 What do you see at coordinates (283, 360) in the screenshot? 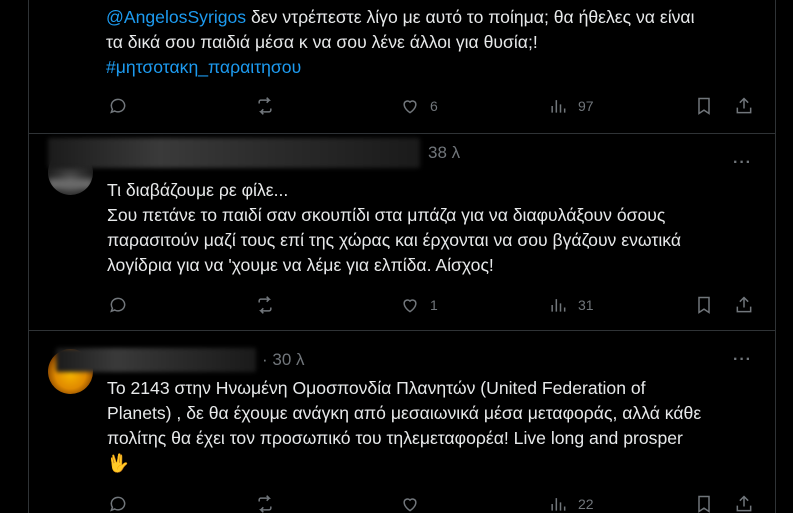
I see `timestamp: · 30 λ` at bounding box center [283, 360].